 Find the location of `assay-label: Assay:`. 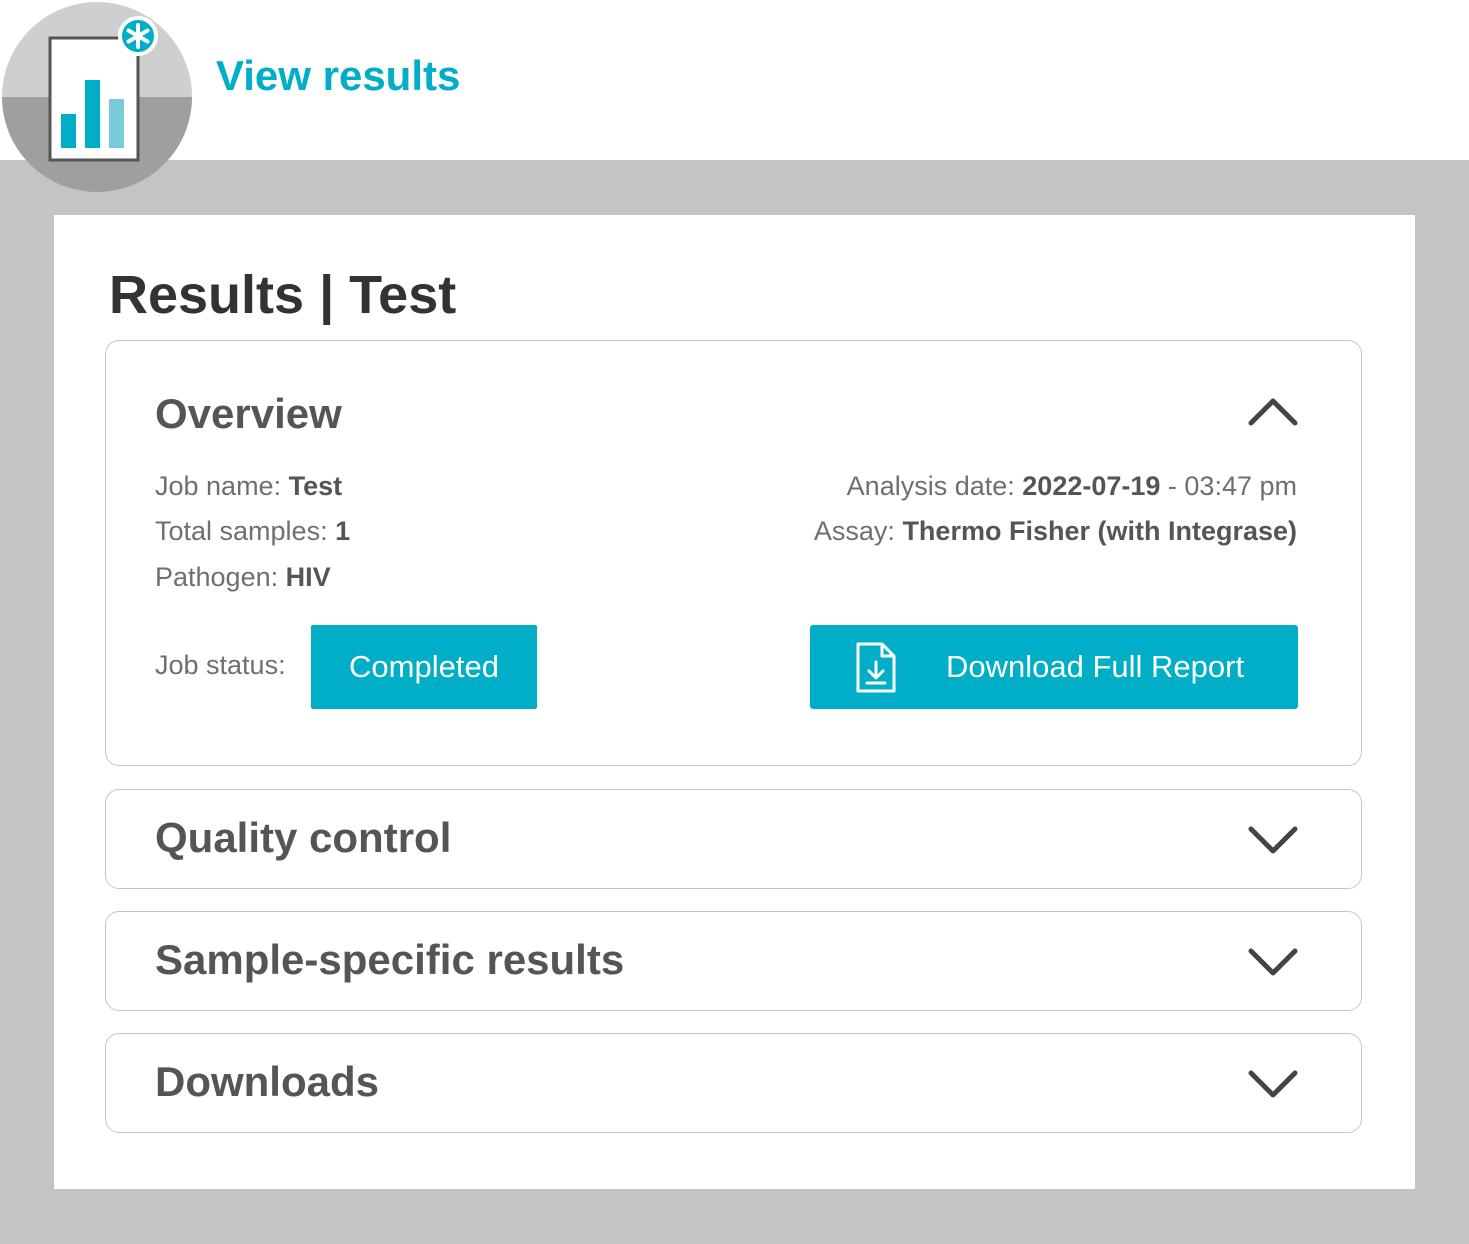

assay-label: Assay: is located at coordinates (854, 531).